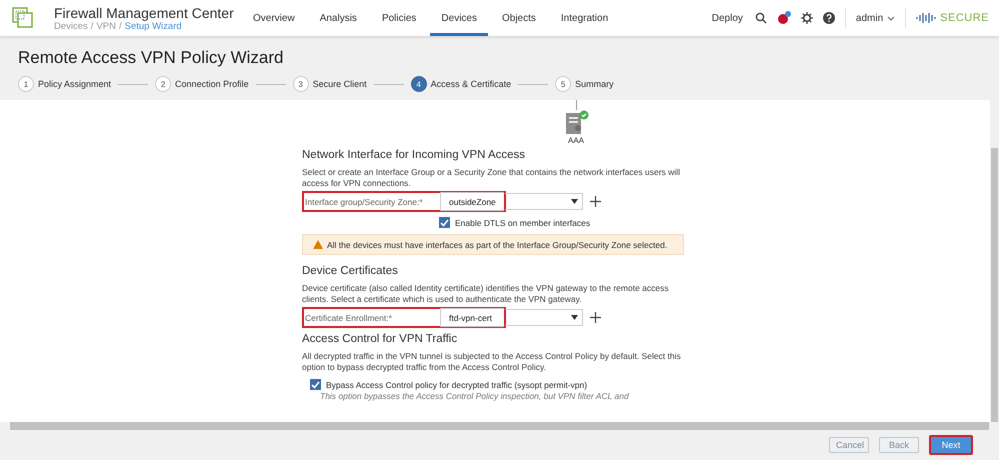 This screenshot has width=999, height=460. I want to click on checkbox-label: Enable DTLS on member interfaces, so click(522, 223).